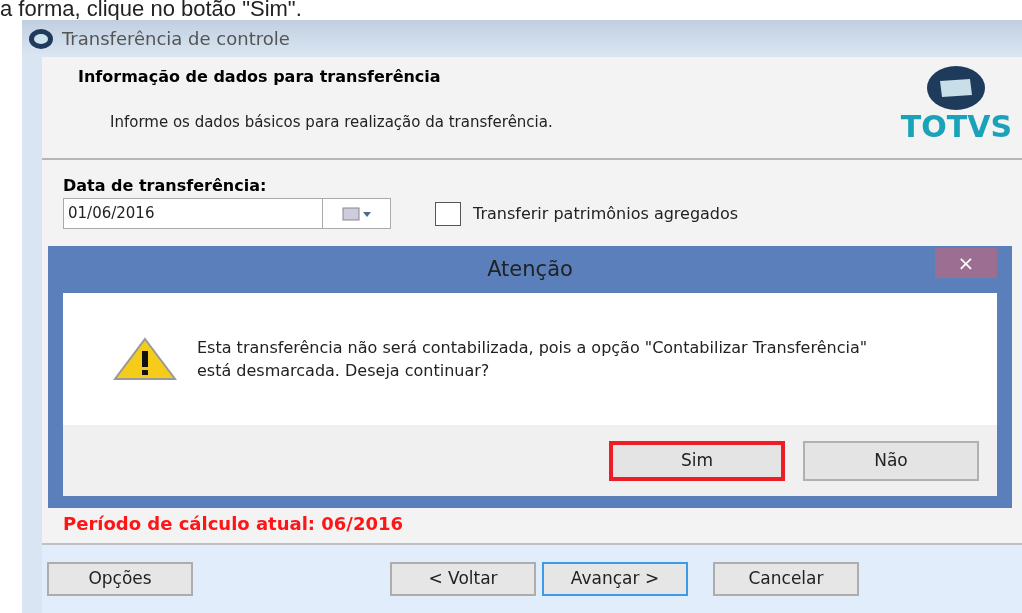  Describe the element at coordinates (260, 77) in the screenshot. I see `header-title: Informação de dados para transferência` at that location.